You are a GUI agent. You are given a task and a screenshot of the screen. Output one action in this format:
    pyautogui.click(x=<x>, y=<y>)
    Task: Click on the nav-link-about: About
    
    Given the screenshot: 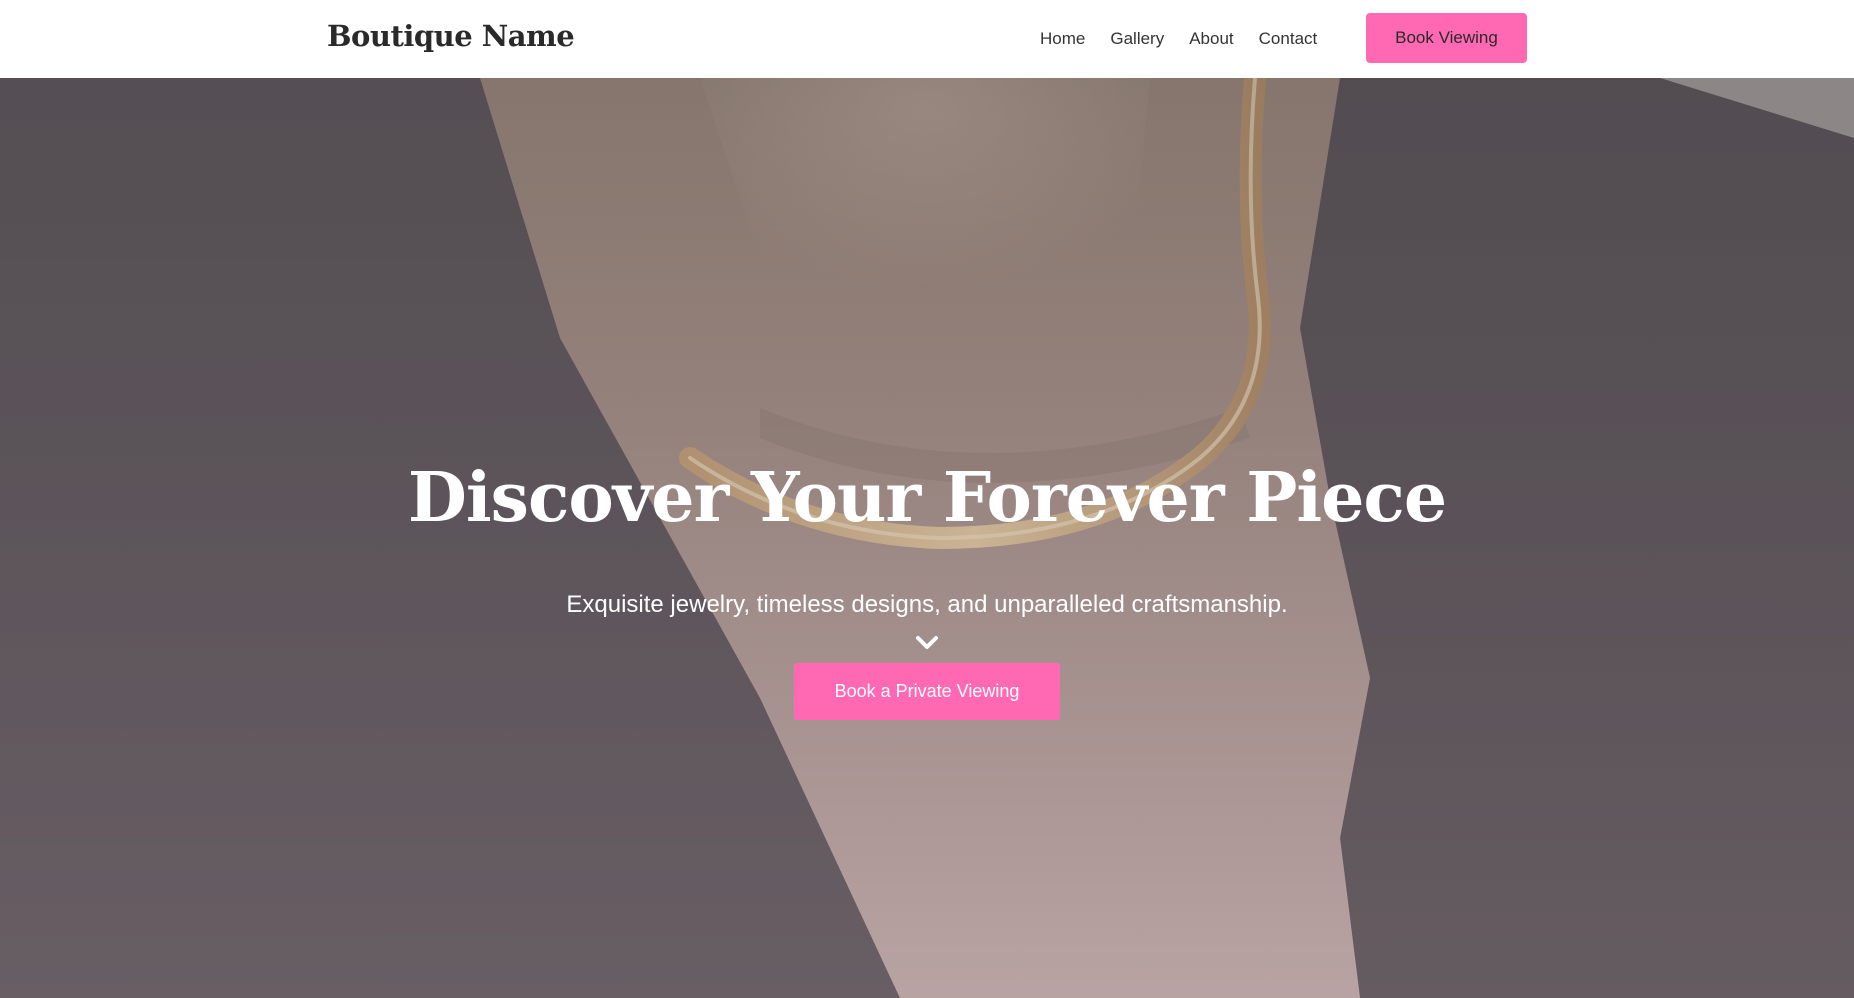 What is the action you would take?
    pyautogui.click(x=1211, y=39)
    